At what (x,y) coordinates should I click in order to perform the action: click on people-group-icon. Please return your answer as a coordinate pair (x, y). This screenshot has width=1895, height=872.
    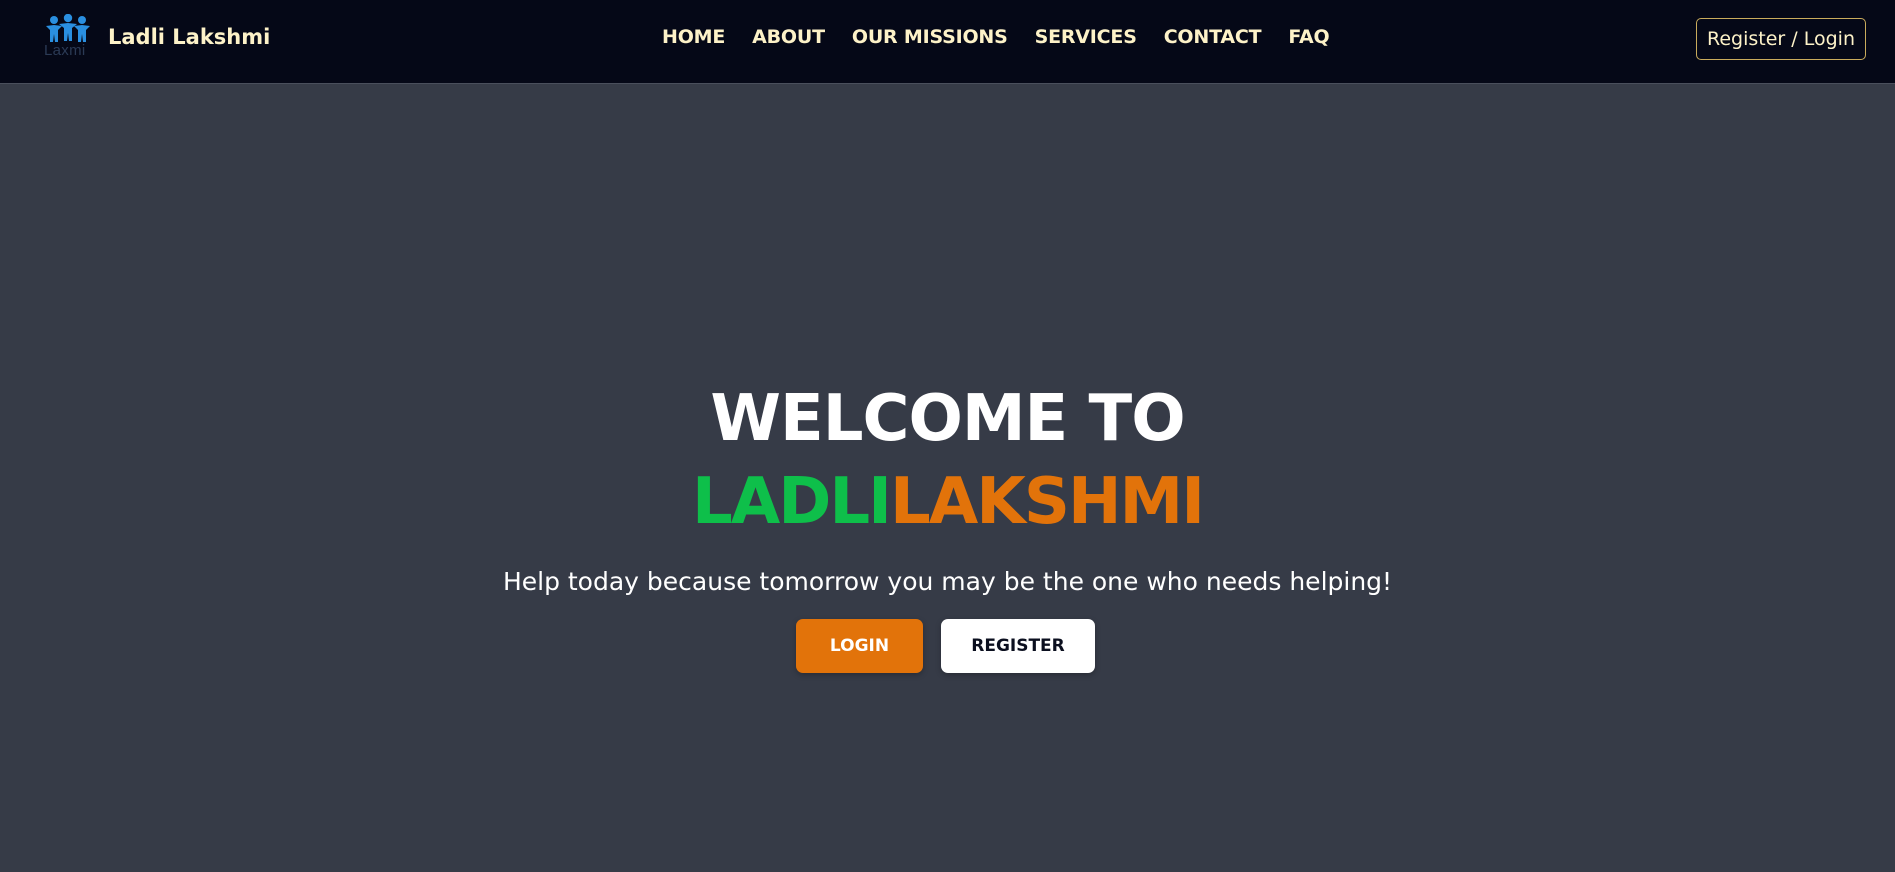
    Looking at the image, I should click on (68, 28).